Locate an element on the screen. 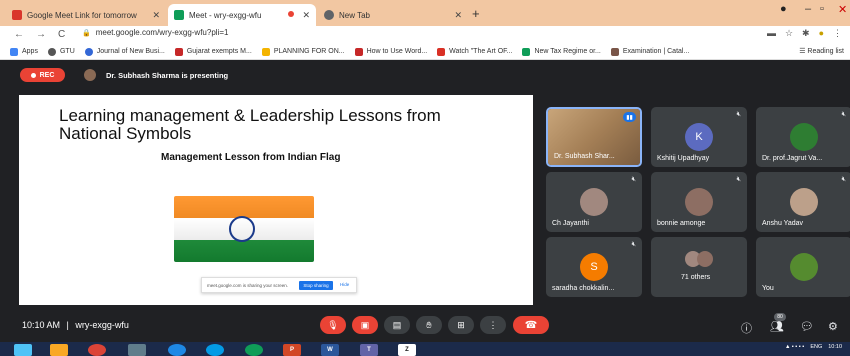 Image resolution: width=850 pixels, height=356 pixels. camera-off-button: ▣ is located at coordinates (365, 325).